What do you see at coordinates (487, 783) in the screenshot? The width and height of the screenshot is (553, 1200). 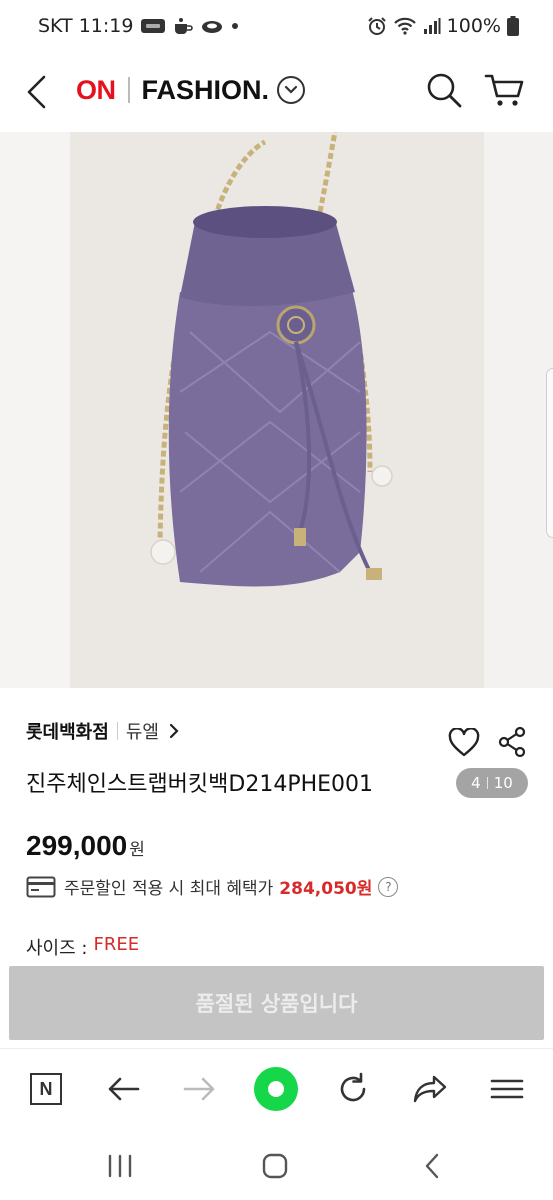 I see `pager-divider` at bounding box center [487, 783].